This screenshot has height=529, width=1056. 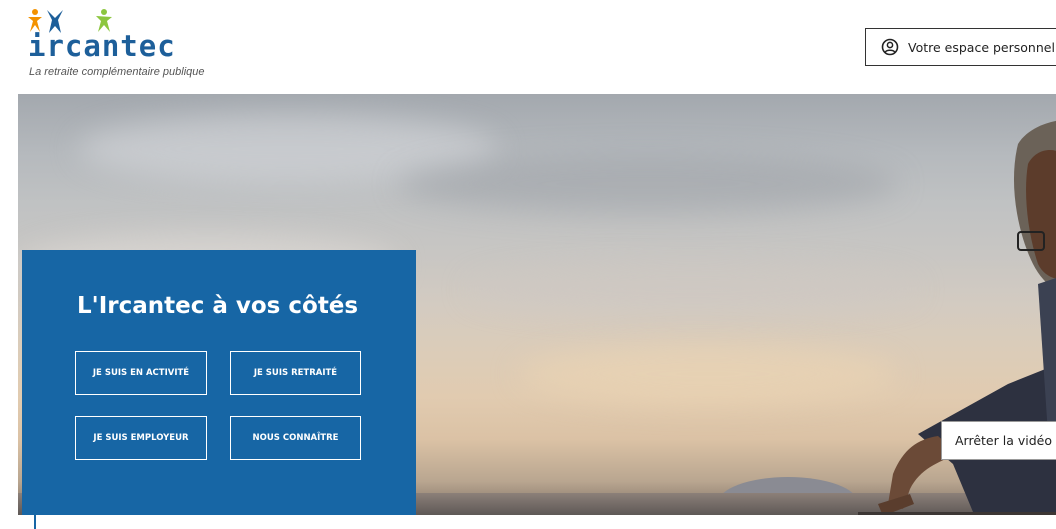 I want to click on panel-title: L'Ircantec à vos côtés, so click(x=218, y=306).